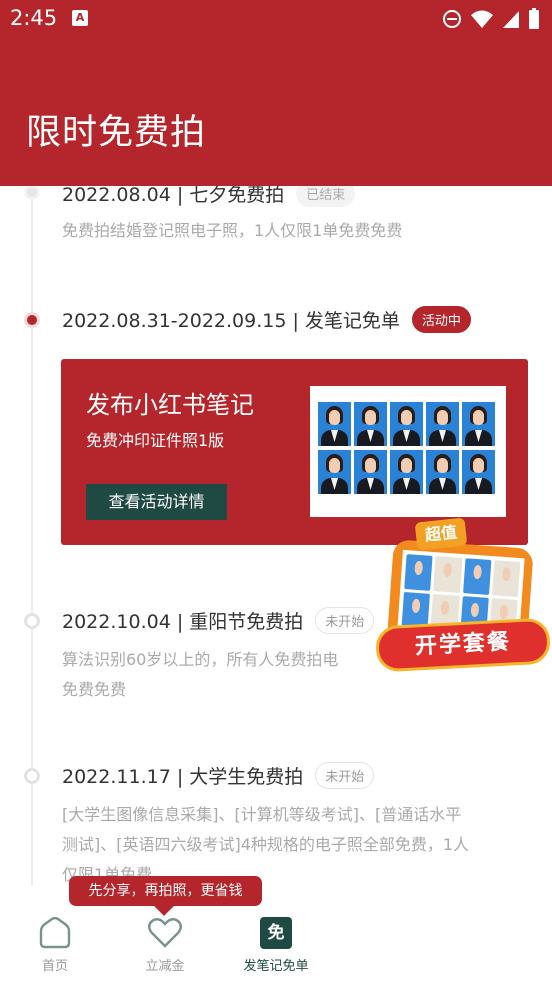 The width and height of the screenshot is (552, 981). What do you see at coordinates (200, 675) in the screenshot?
I see `event-desc-chongyang: 算法识别60岁以上的，所有人免费拍电 免费免费` at bounding box center [200, 675].